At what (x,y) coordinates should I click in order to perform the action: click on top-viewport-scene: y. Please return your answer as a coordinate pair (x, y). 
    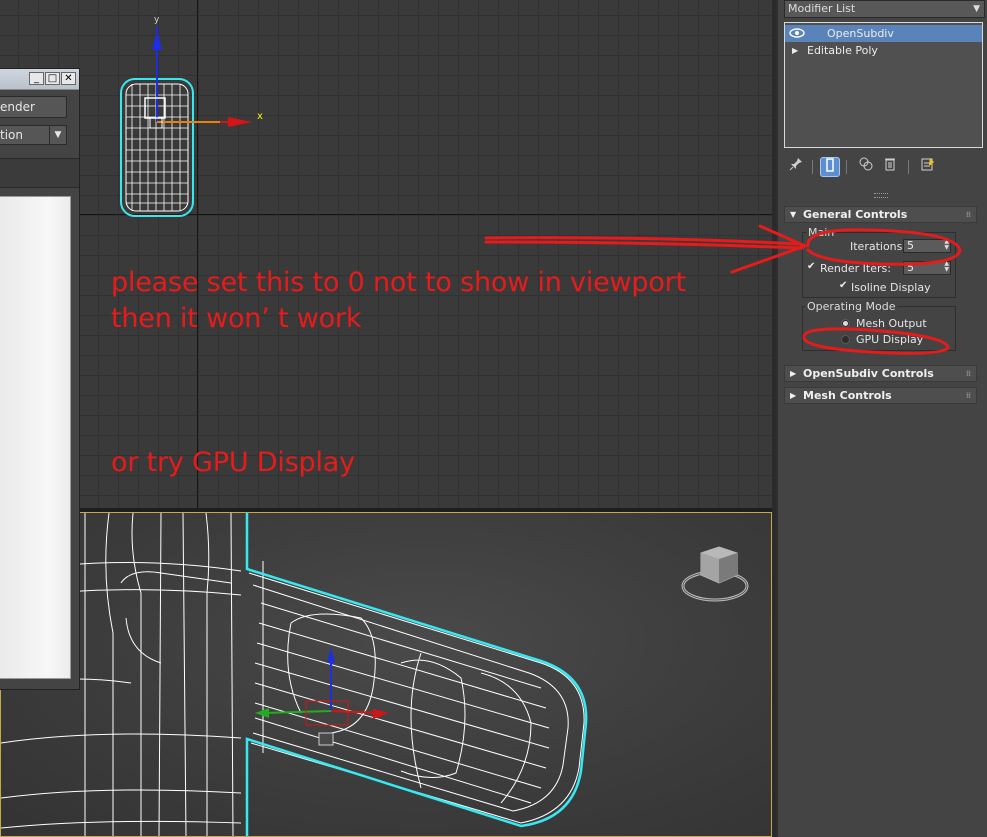
    Looking at the image, I should click on (186, 116).